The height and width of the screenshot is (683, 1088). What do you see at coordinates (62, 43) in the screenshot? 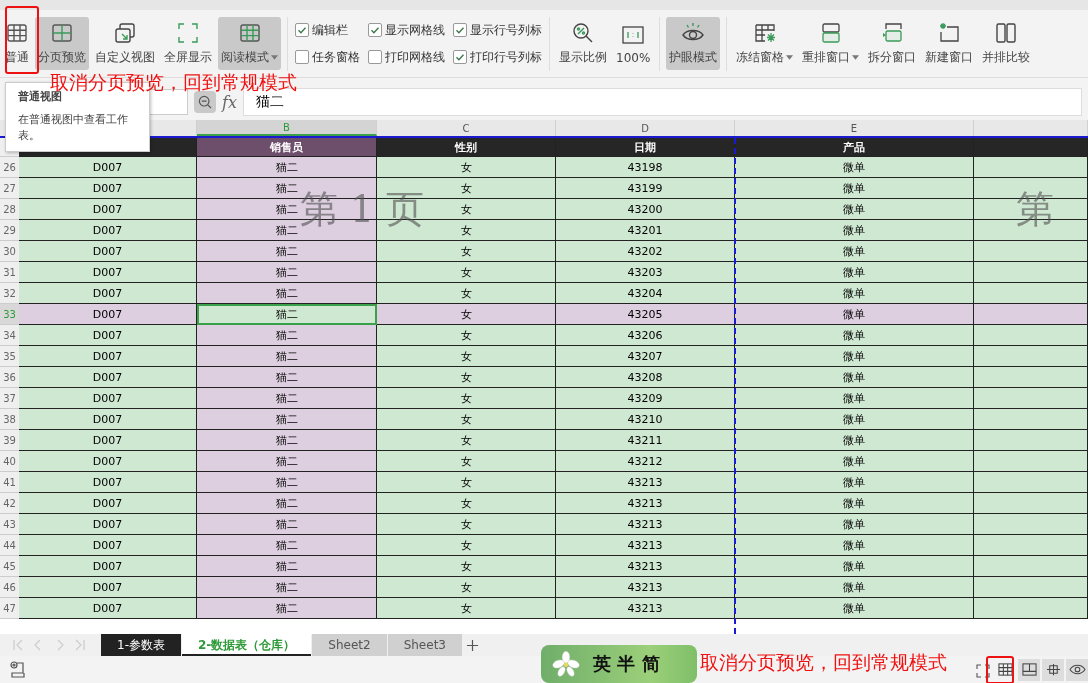
I see `view-button: 分页预览` at bounding box center [62, 43].